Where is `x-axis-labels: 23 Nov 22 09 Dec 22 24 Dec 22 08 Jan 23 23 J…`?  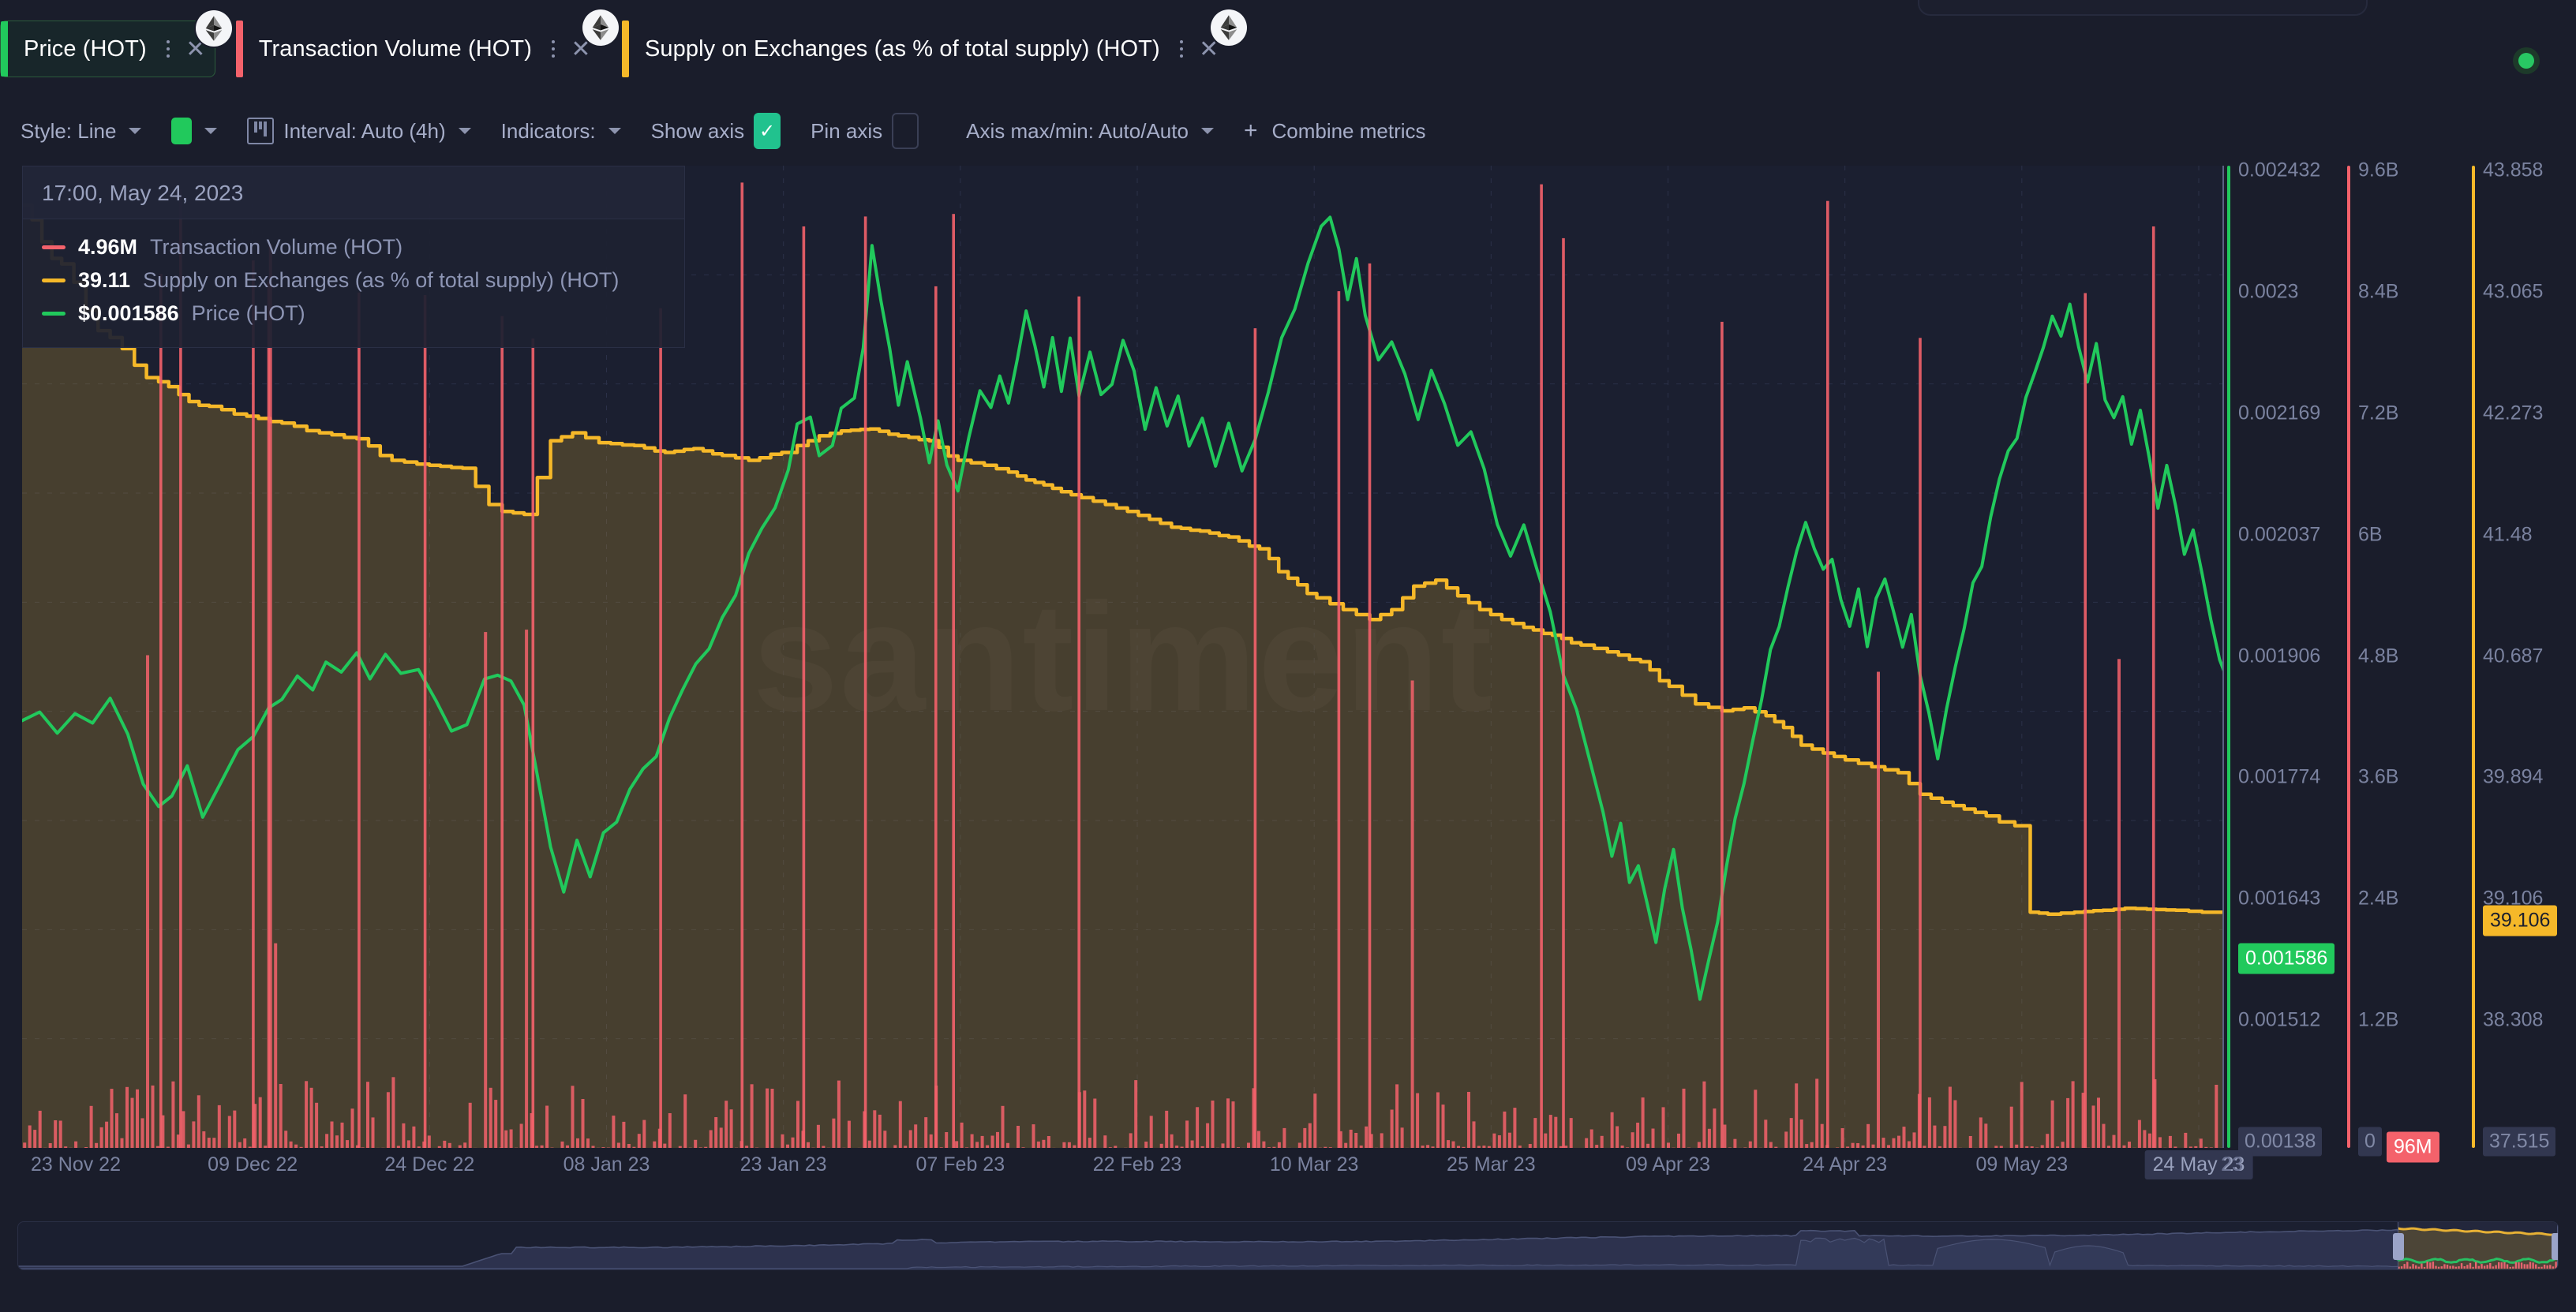 x-axis-labels: 23 Nov 22 09 Dec 22 24 Dec 22 08 Jan 23 23 J… is located at coordinates (1137, 1170).